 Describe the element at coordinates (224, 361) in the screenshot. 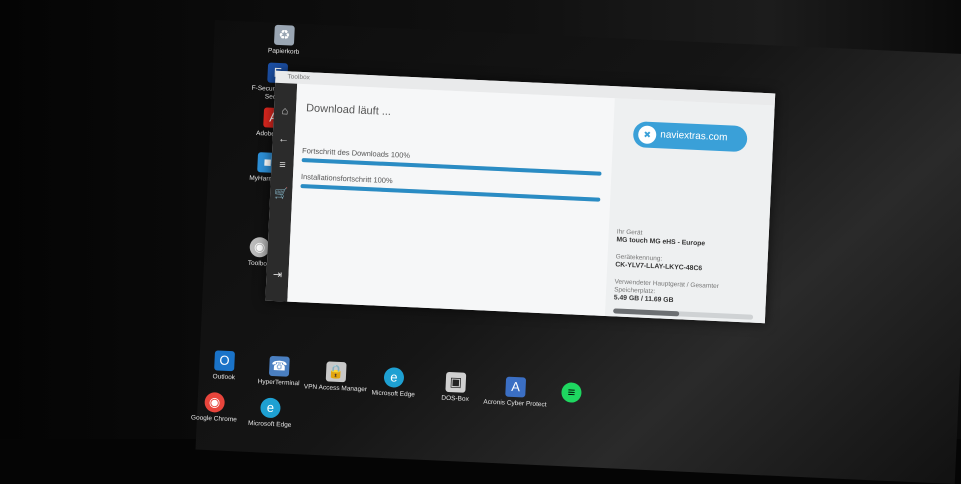

I see `outlook-icon: O` at that location.